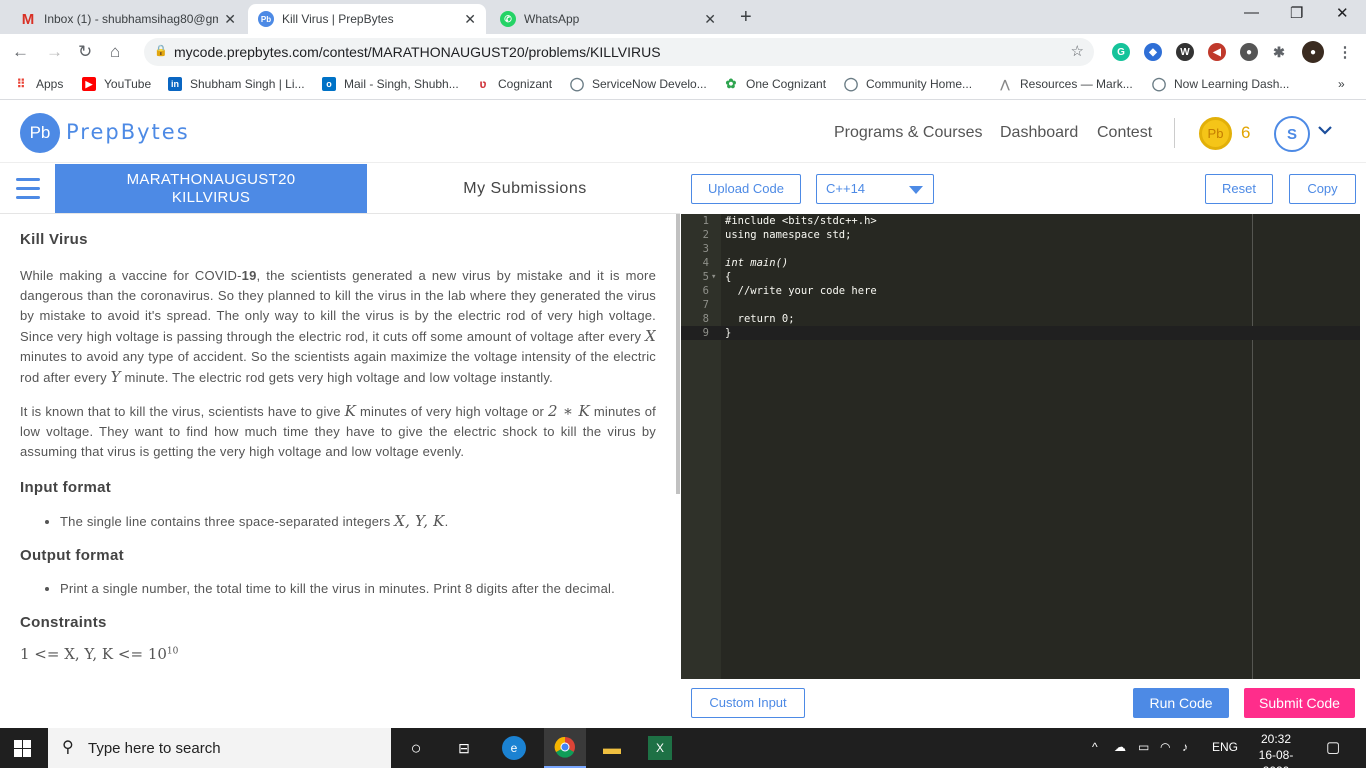  Describe the element at coordinates (1322, 189) in the screenshot. I see `copy-button: Copy` at that location.